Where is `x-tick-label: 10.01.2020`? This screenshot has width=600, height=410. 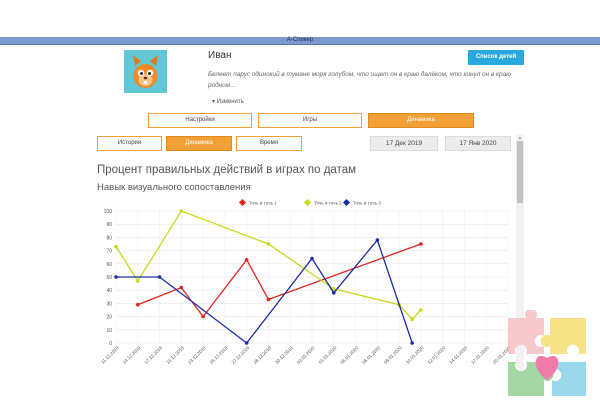 x-tick-label: 10.01.2020 is located at coordinates (415, 355).